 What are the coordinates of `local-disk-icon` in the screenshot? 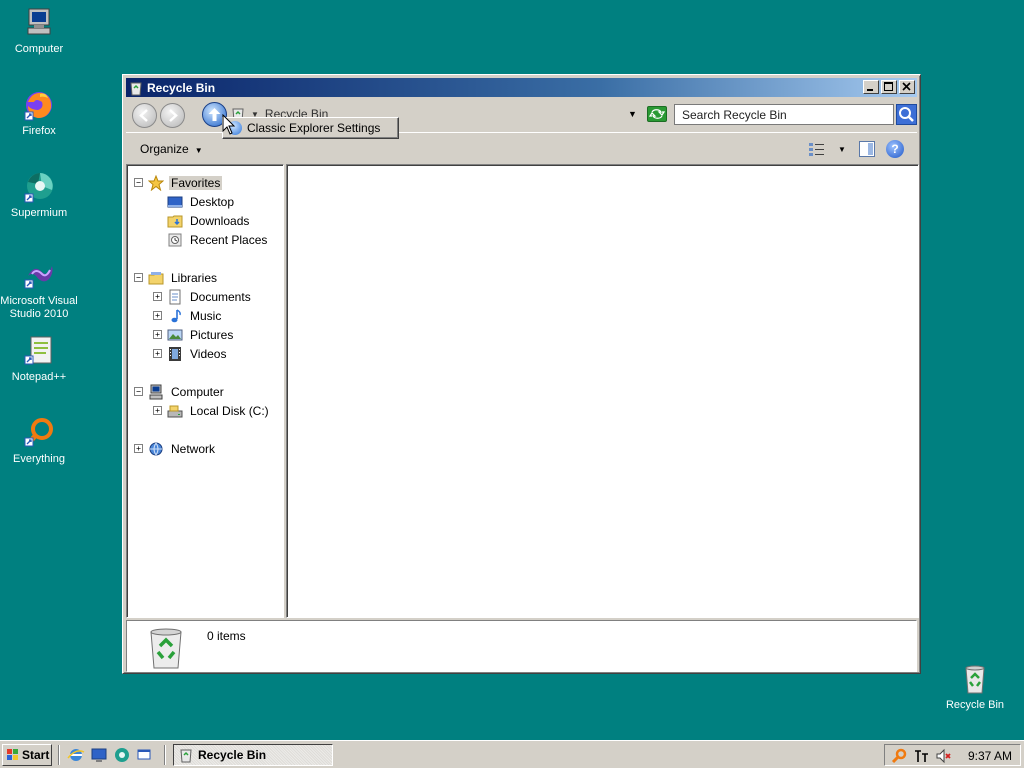 It's located at (175, 411).